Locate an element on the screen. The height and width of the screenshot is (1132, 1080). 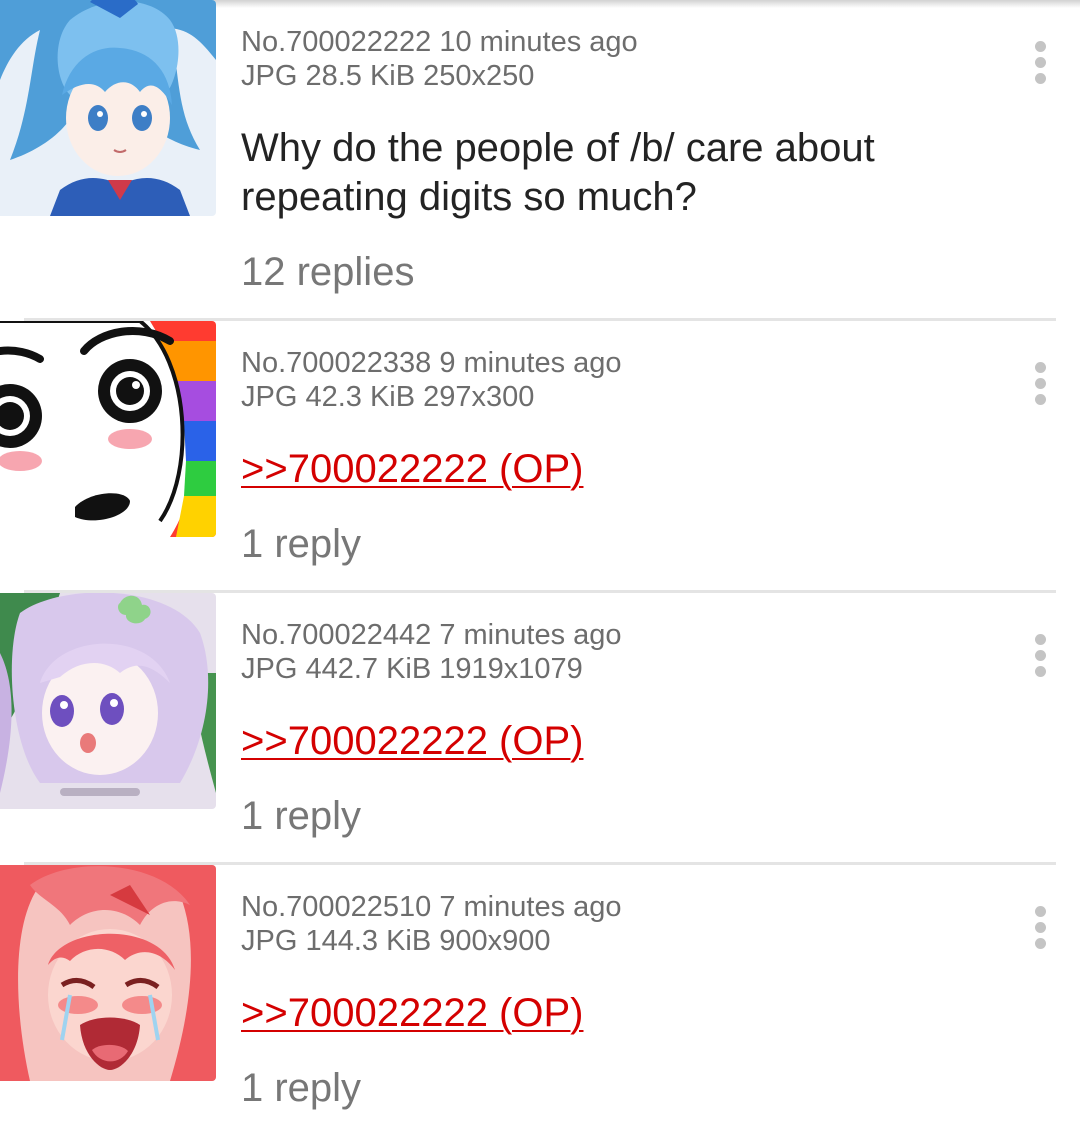
amazed-face-rainbow-thumbnail is located at coordinates (108, 429).